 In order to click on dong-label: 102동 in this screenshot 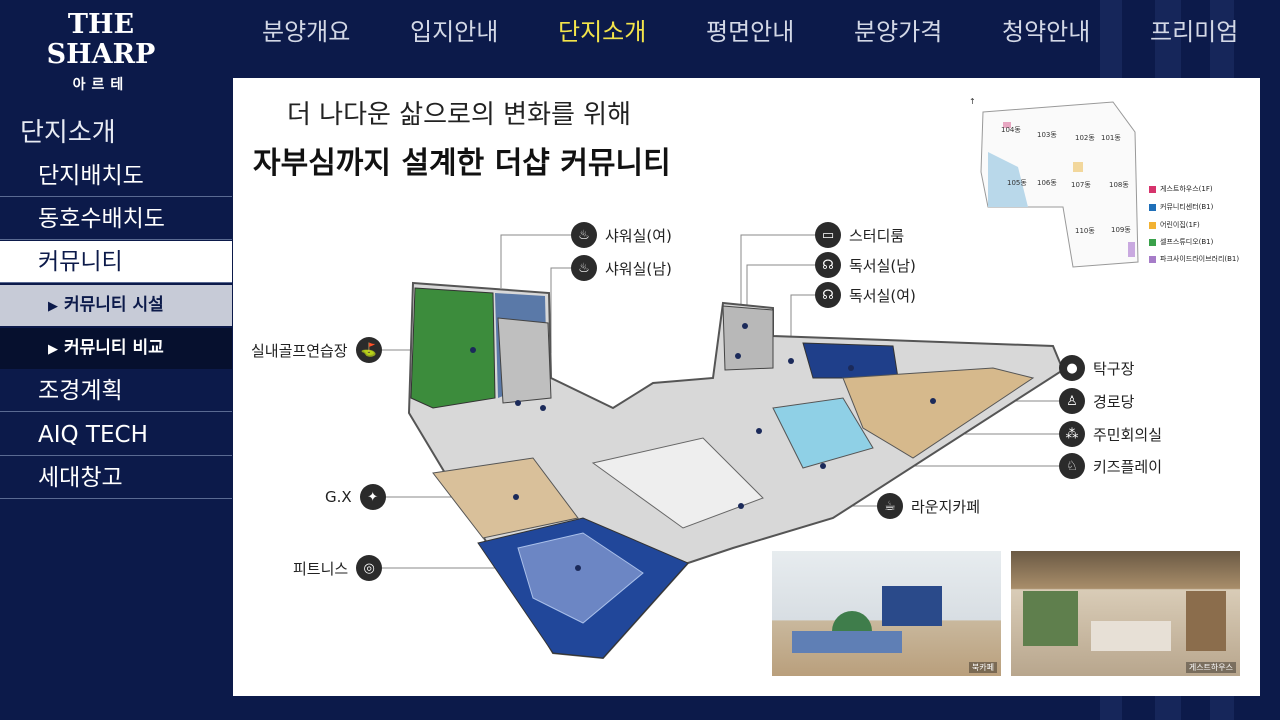, I will do `click(1085, 138)`.